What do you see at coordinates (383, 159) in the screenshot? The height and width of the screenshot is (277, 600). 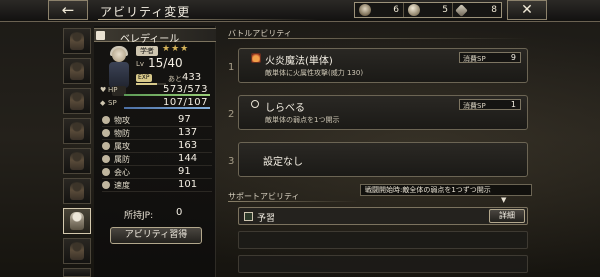 I see `battle-ability-slot-empty: 設定なし` at bounding box center [383, 159].